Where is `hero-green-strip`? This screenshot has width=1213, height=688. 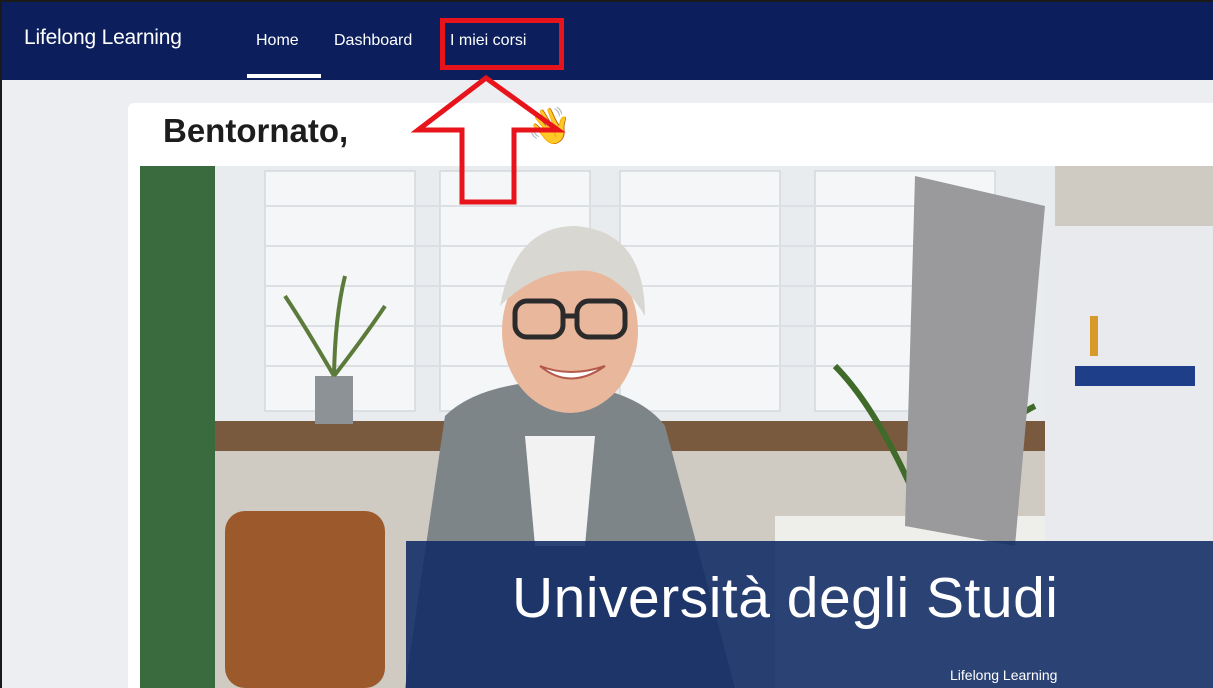 hero-green-strip is located at coordinates (177, 427).